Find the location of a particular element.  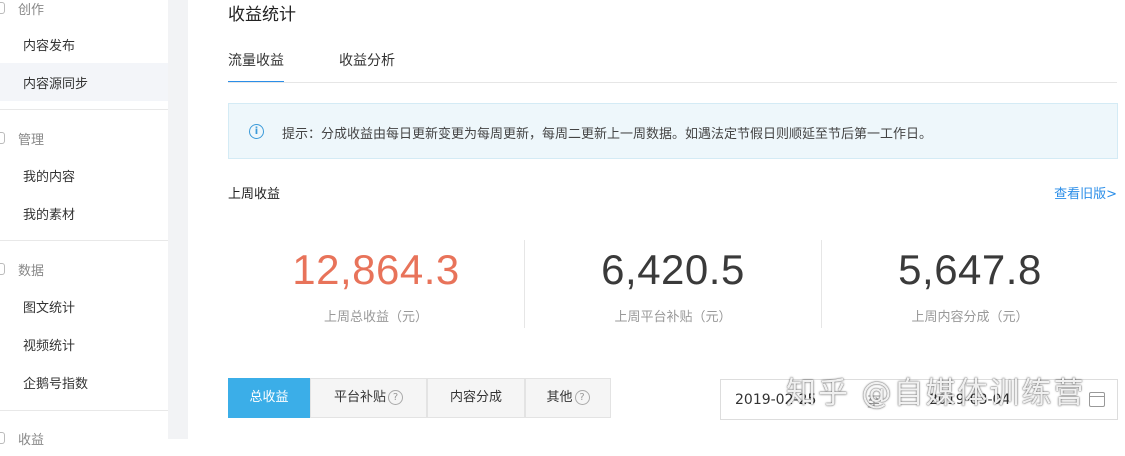

sidebar-item-my-content: 我的内容 is located at coordinates (84, 175).